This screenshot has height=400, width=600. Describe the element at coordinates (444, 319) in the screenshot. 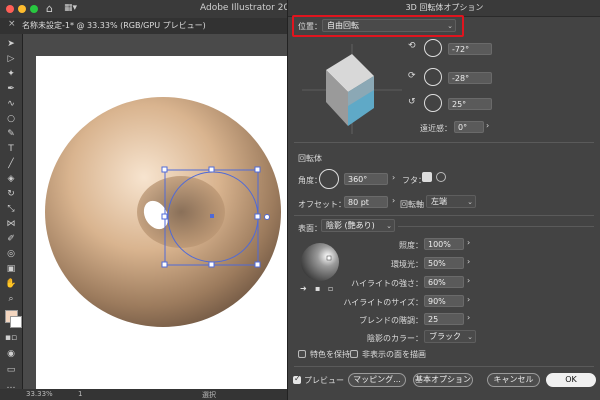

I see `blend-steps-field: 25` at that location.